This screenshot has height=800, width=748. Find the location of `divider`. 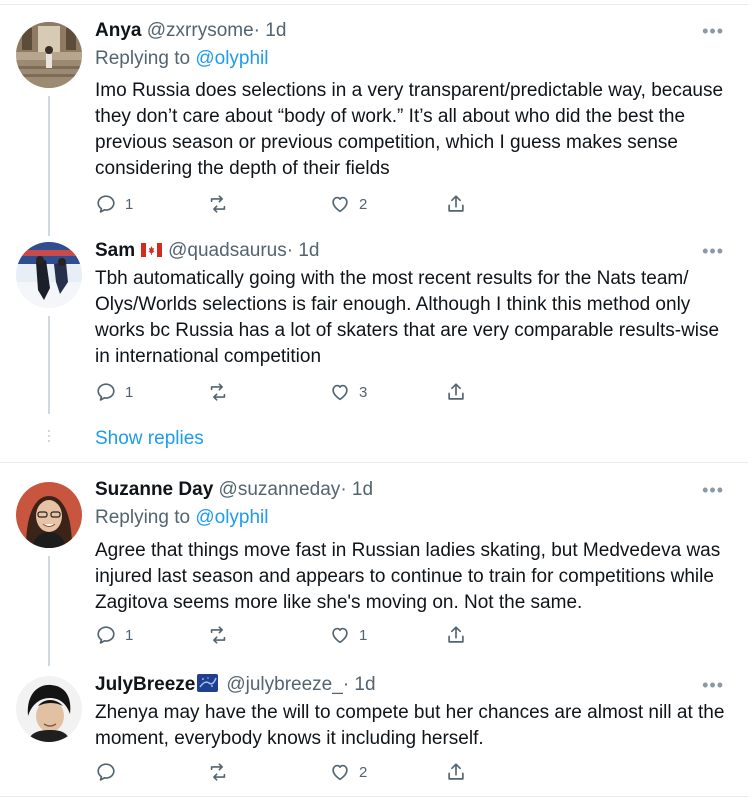

divider is located at coordinates (374, 462).